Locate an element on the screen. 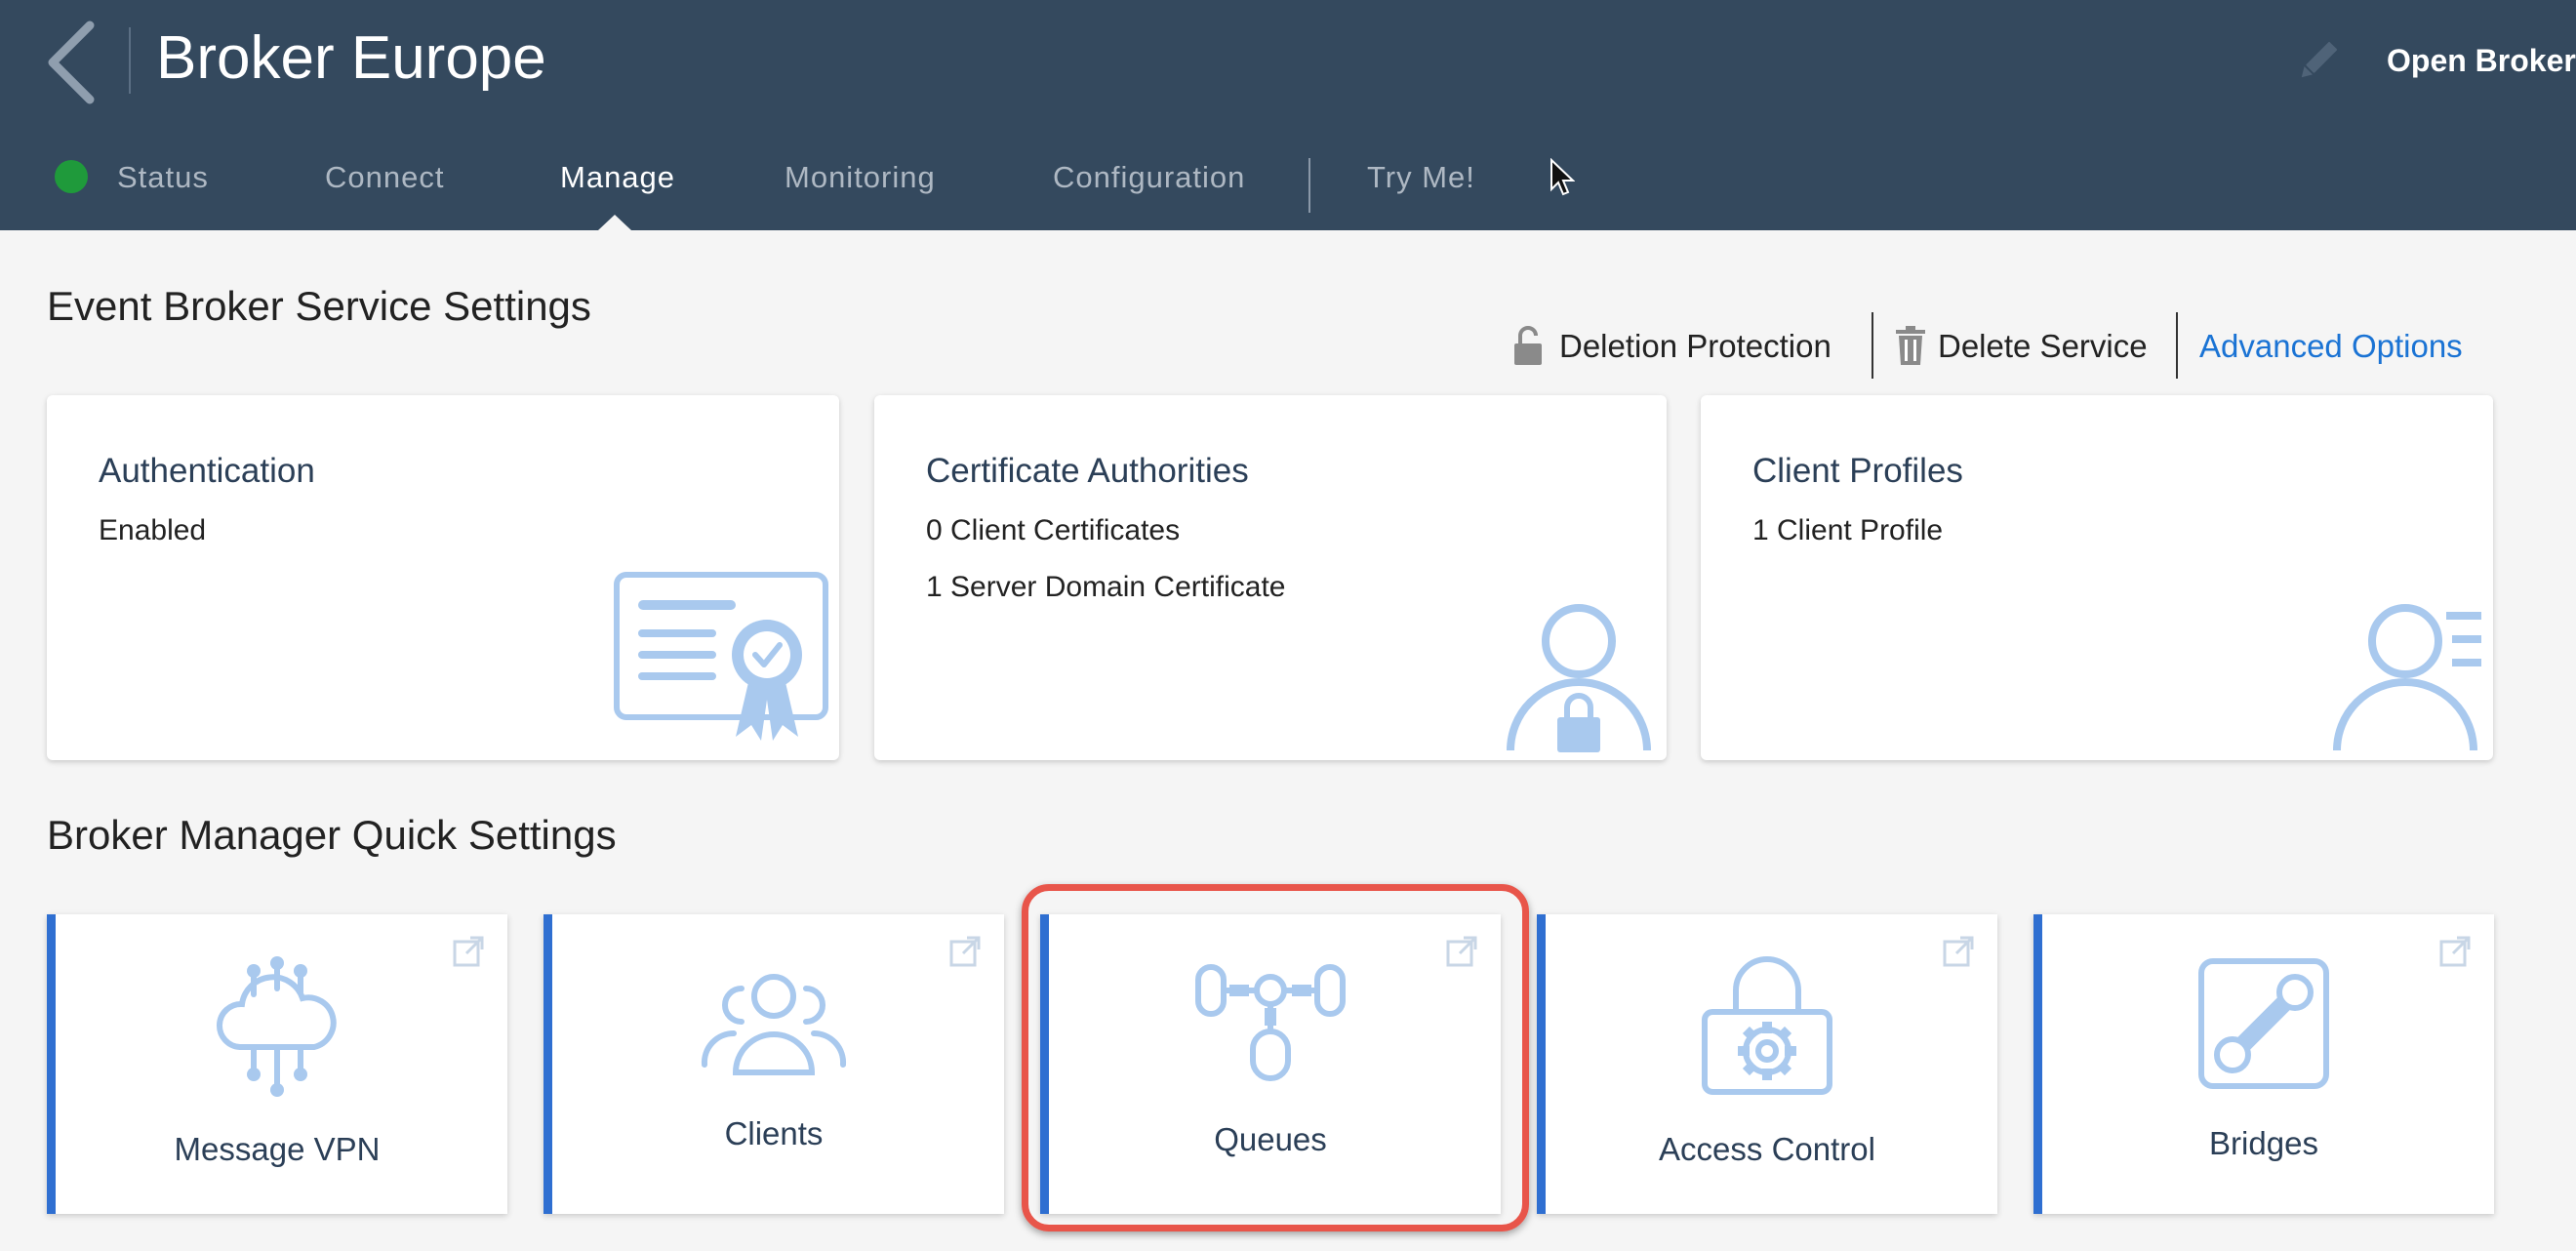 This screenshot has width=2576, height=1251. card-title: Client Profiles is located at coordinates (1857, 471).